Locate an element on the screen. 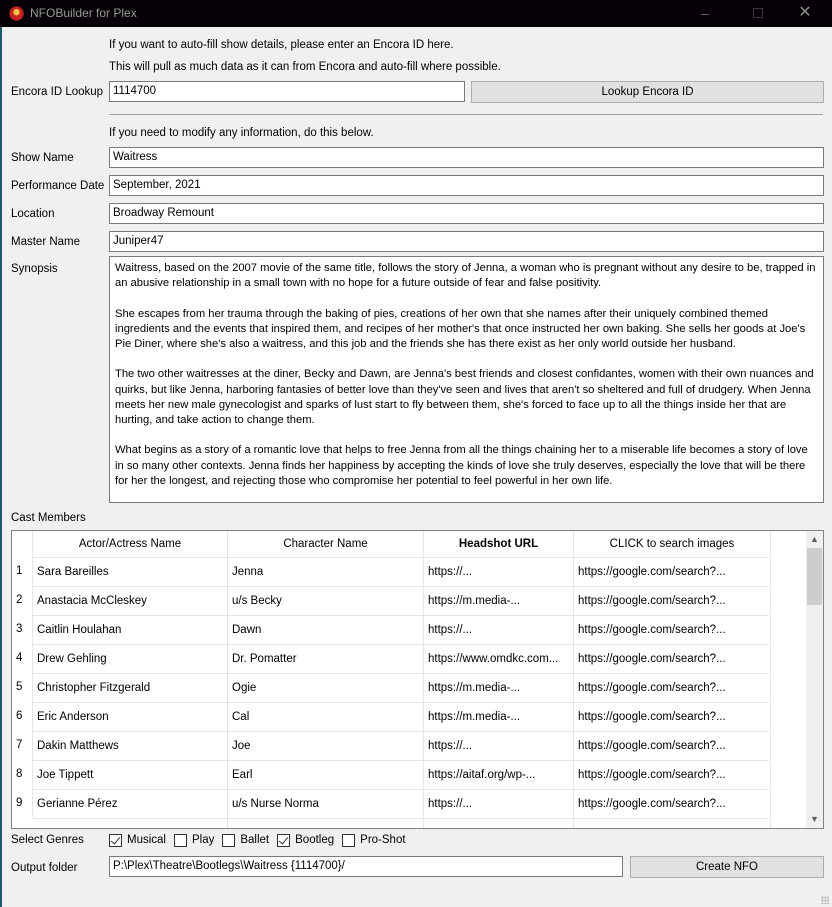  actor-cell: Anastacia McCleskey is located at coordinates (130, 601).